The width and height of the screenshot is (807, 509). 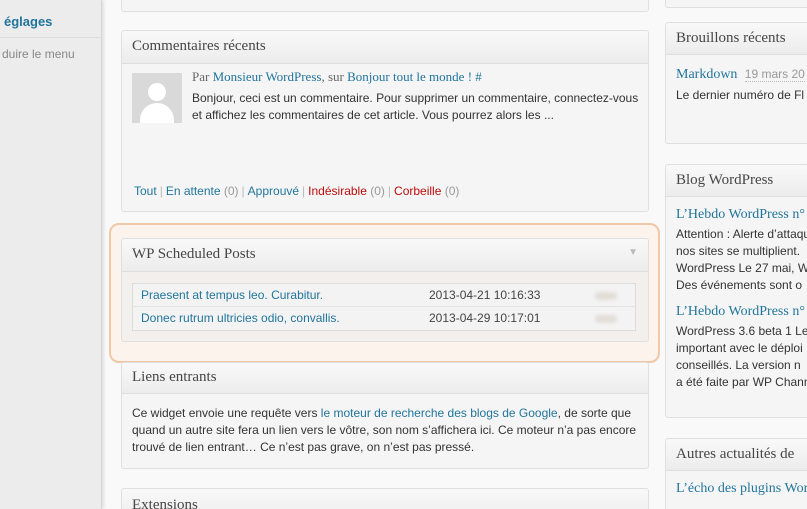 I want to click on top-right-widget, so click(x=736, y=4).